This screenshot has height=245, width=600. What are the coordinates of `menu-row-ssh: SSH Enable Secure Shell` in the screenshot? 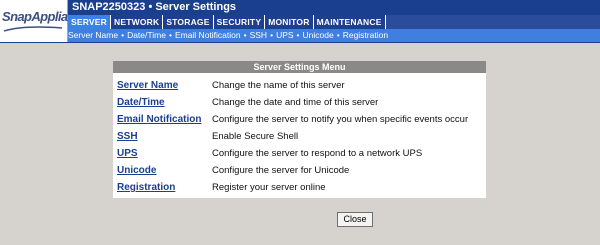 It's located at (299, 137).